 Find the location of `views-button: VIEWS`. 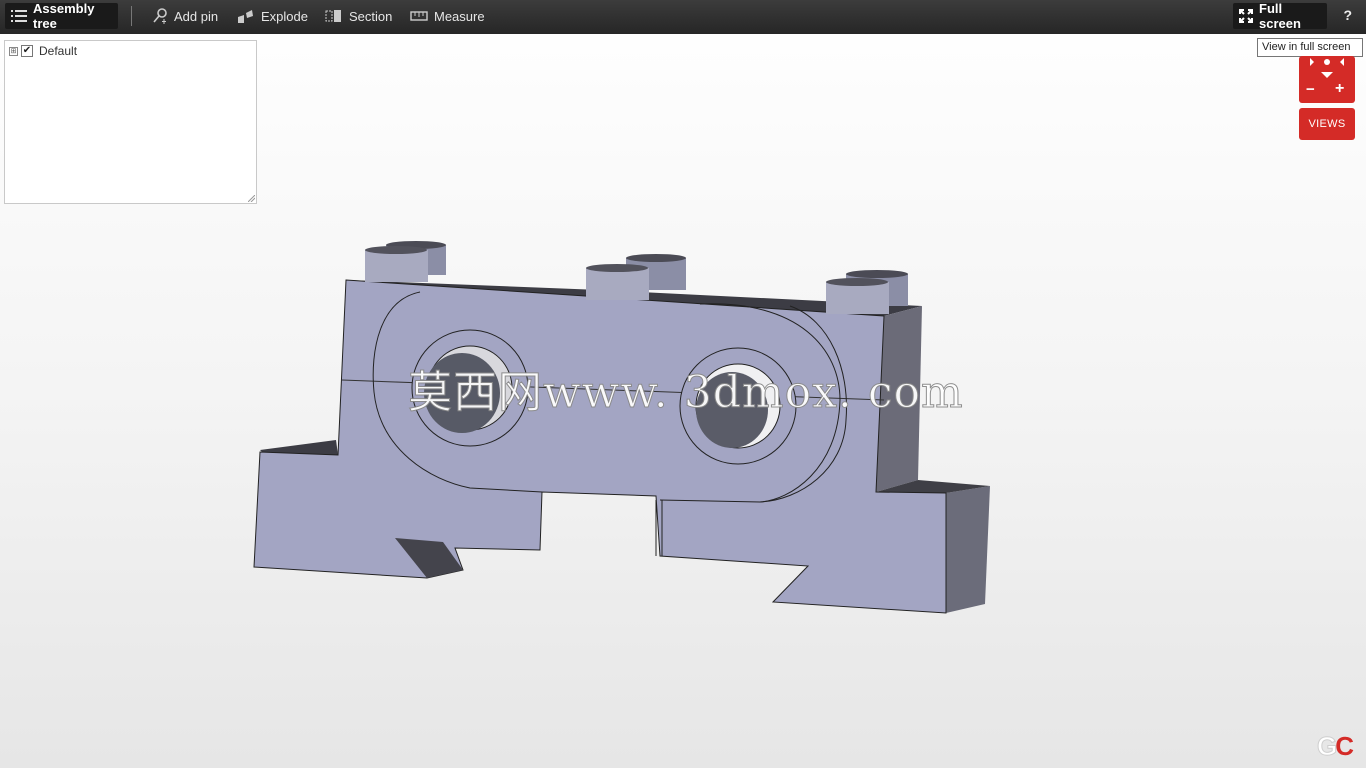

views-button: VIEWS is located at coordinates (1327, 124).